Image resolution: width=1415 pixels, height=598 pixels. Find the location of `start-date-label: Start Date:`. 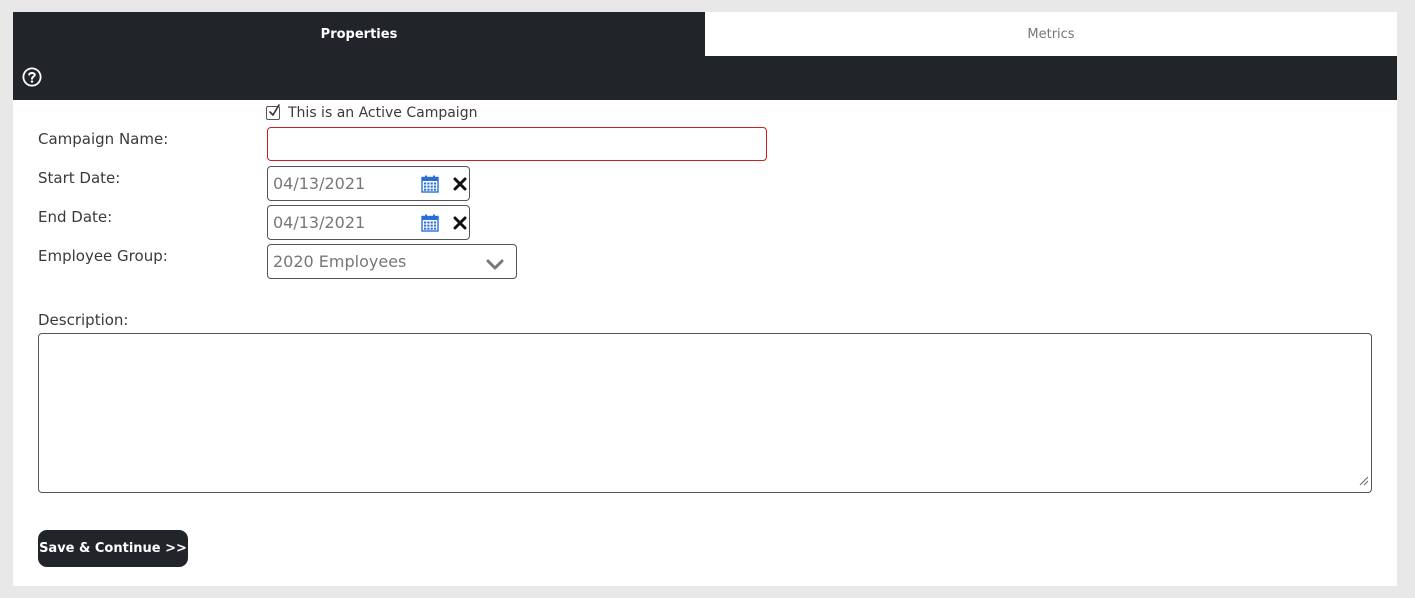

start-date-label: Start Date: is located at coordinates (79, 178).